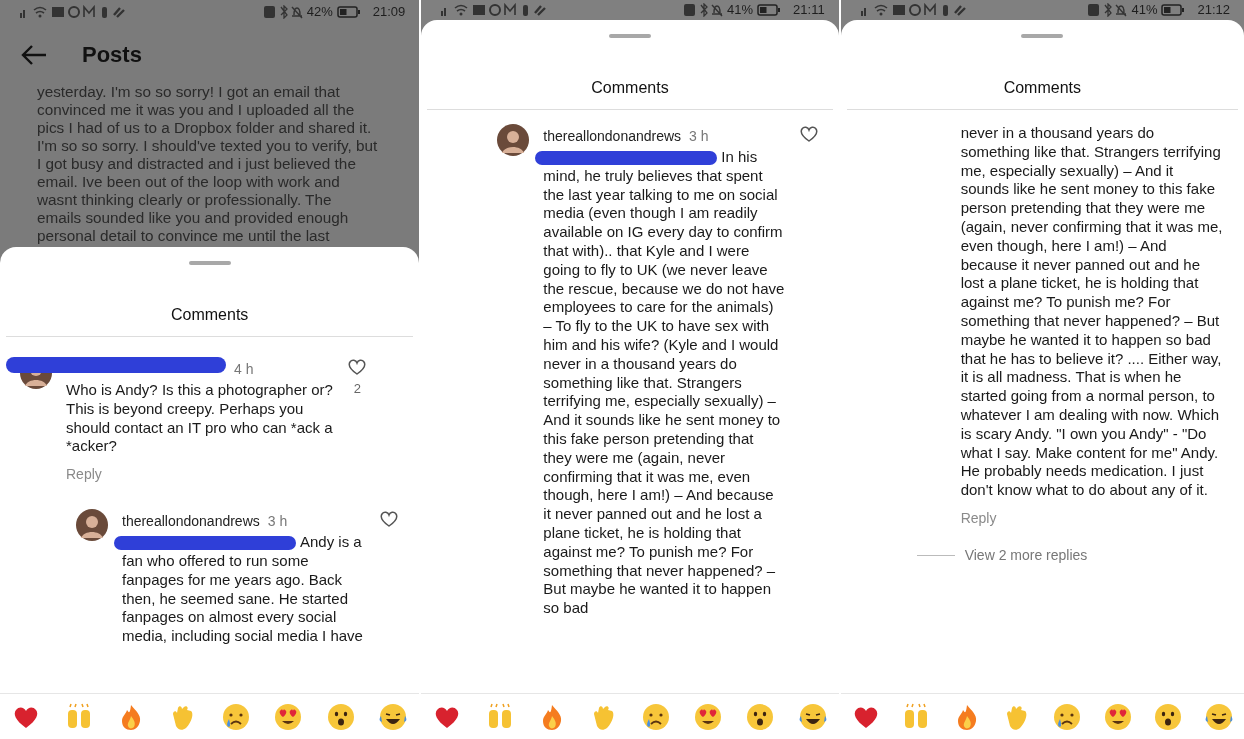  Describe the element at coordinates (207, 164) in the screenshot. I see `post-text: yesterday. I'm so so sorry! I got an email that convinced me it was you and I uploaded all the pics I had of us to a Dropbox folder and shared it. I'm so so sorry. I should've texted you to verify, but I got busy and distracted and i just believed the email. Ive been out of the loop with work and wasnt thinking clearly or professionally. The emails sounded like you and provided enough personal detail to convince me until the last` at that location.